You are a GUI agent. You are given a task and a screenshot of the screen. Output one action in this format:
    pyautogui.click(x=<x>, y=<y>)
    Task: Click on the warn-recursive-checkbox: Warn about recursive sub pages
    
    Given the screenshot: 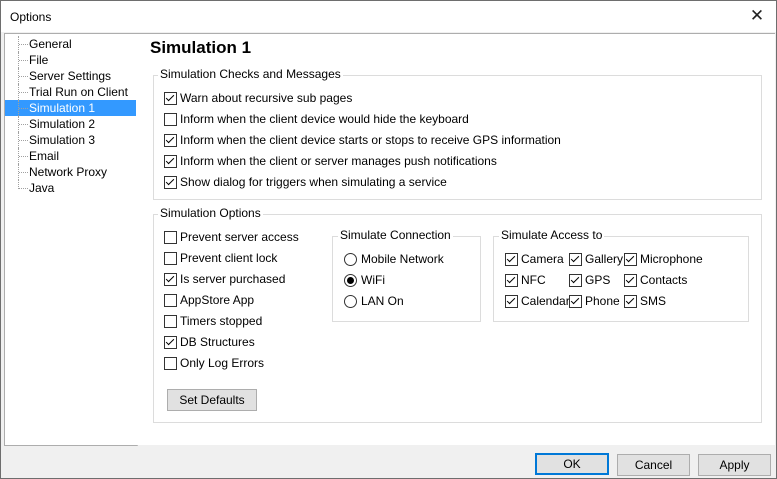 What is the action you would take?
    pyautogui.click(x=258, y=98)
    